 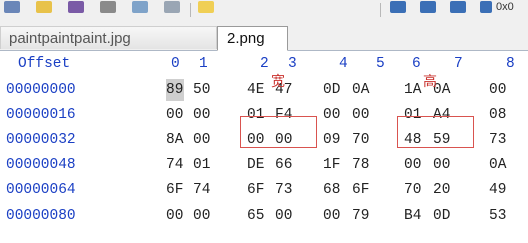 I want to click on column-header: 7, so click(x=458, y=64).